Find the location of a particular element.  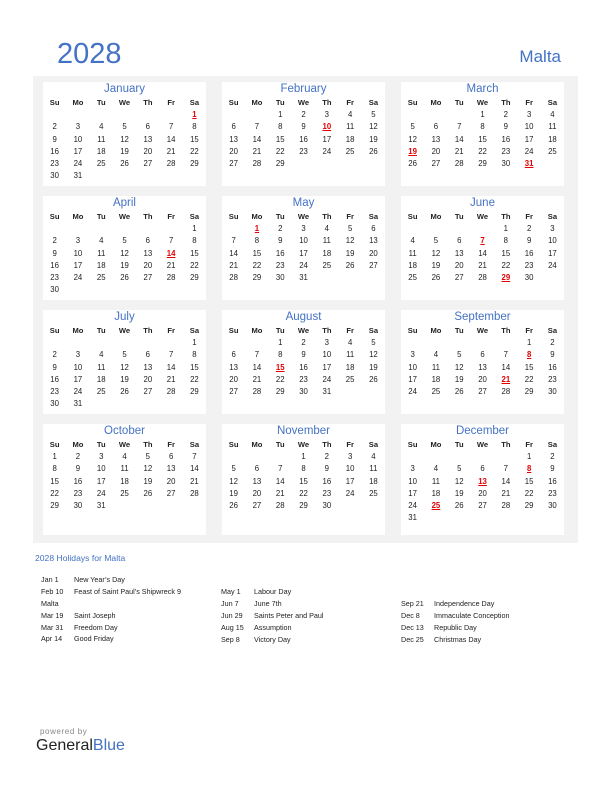

holiday-date: May 1 is located at coordinates (231, 591).